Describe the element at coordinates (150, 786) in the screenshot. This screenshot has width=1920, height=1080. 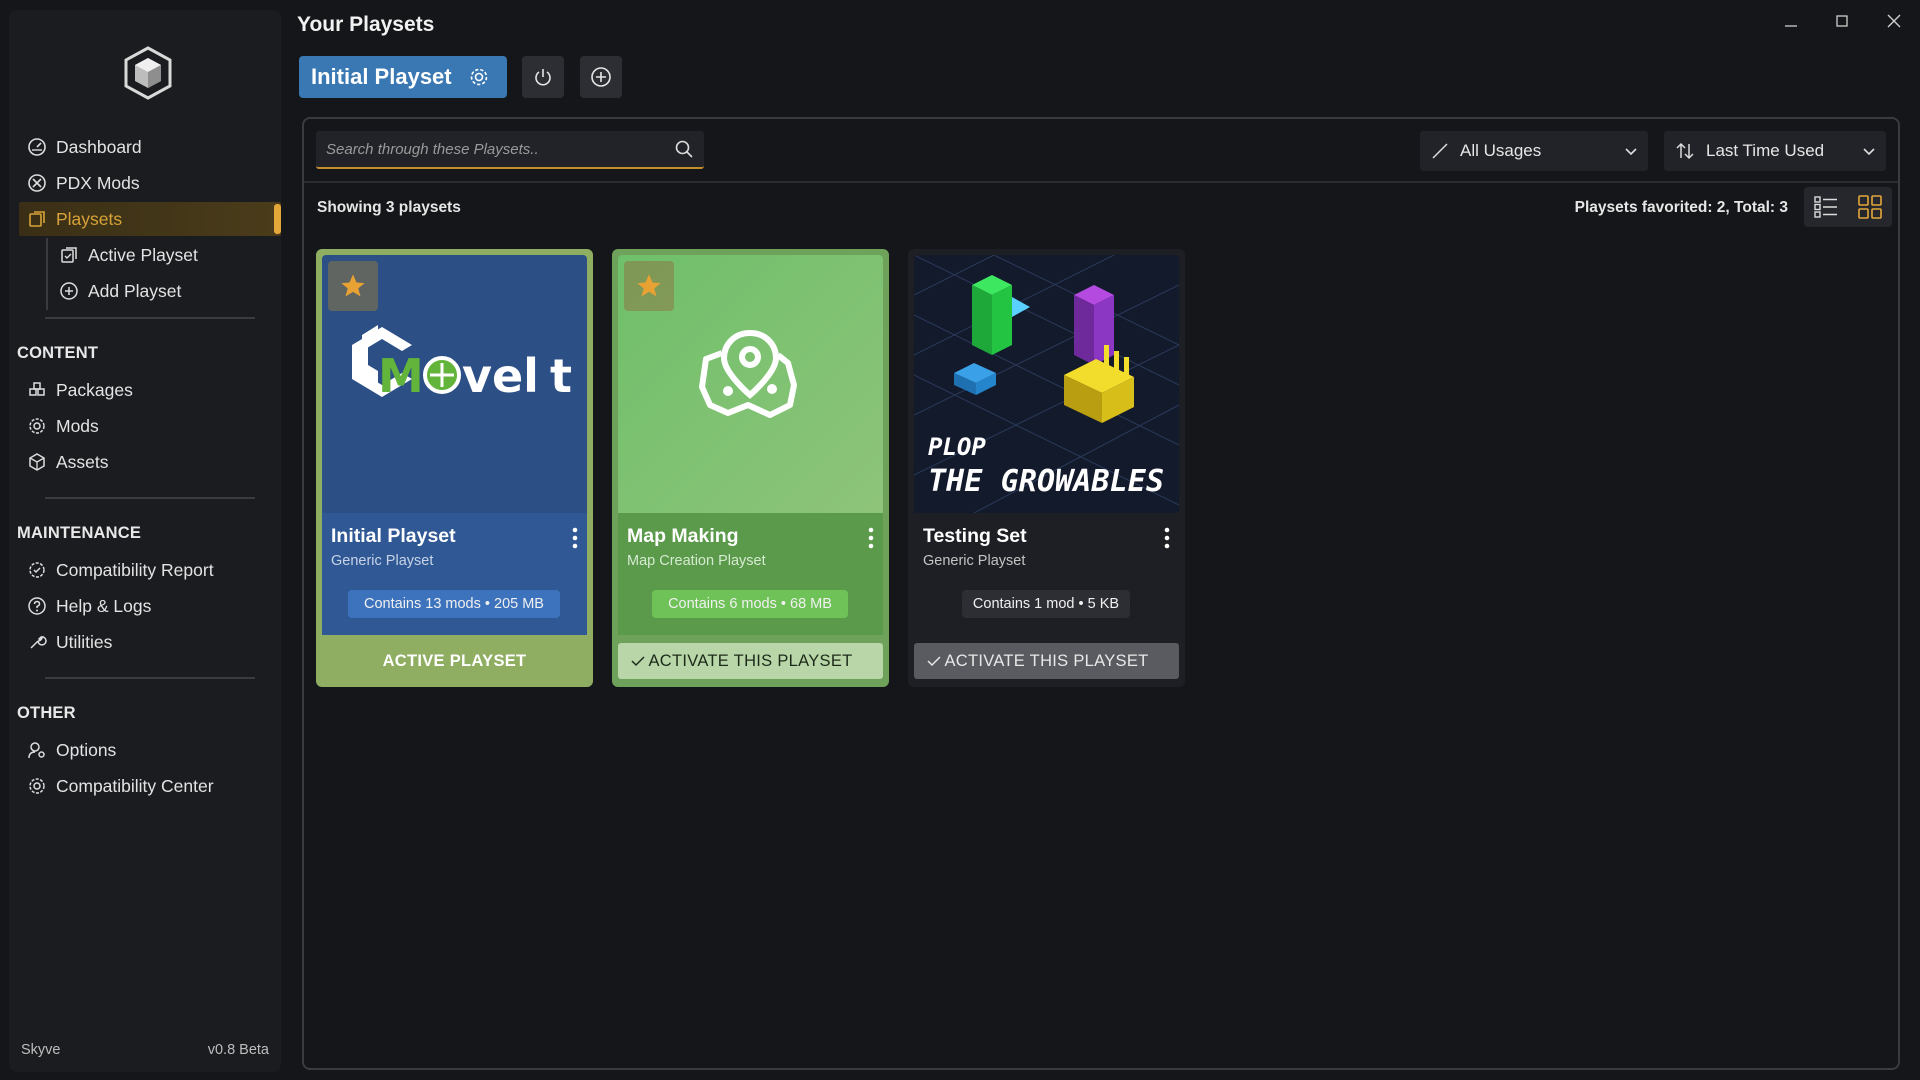
I see `sidebar-item-compatibility-center: Compatibility Center` at that location.